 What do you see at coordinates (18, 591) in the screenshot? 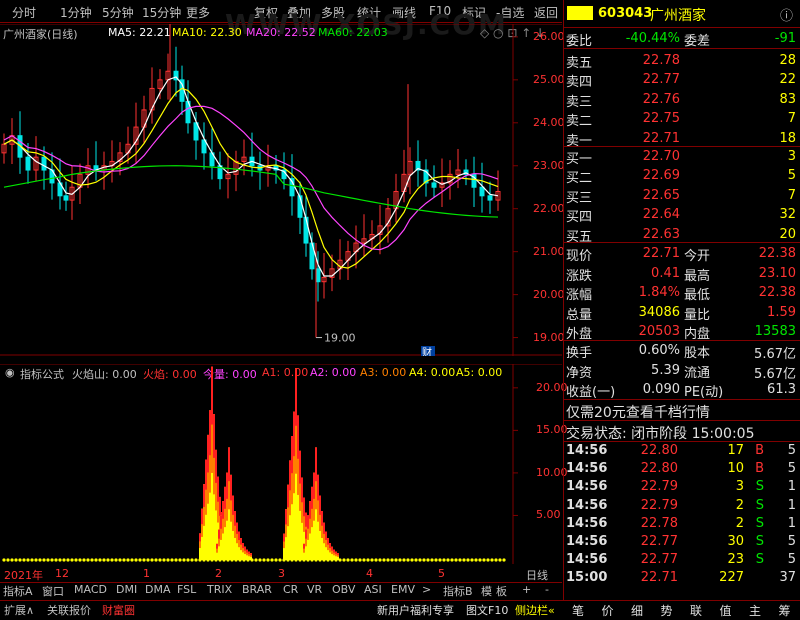
I see `tab-indicator-a: 指标A` at bounding box center [18, 591].